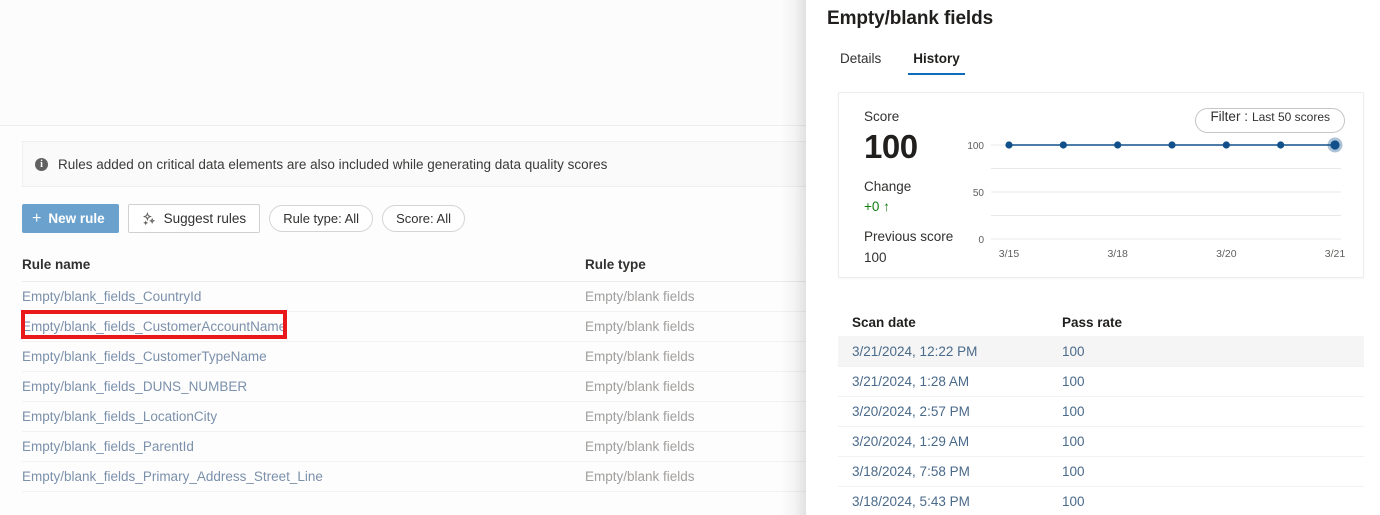 Image resolution: width=1380 pixels, height=515 pixels. I want to click on new-rule-label: New rule, so click(76, 218).